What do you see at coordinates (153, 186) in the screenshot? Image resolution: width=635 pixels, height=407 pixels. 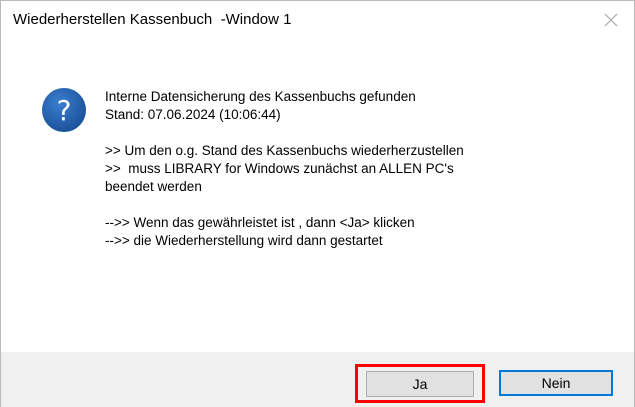 I see `message-line: beendet werden` at bounding box center [153, 186].